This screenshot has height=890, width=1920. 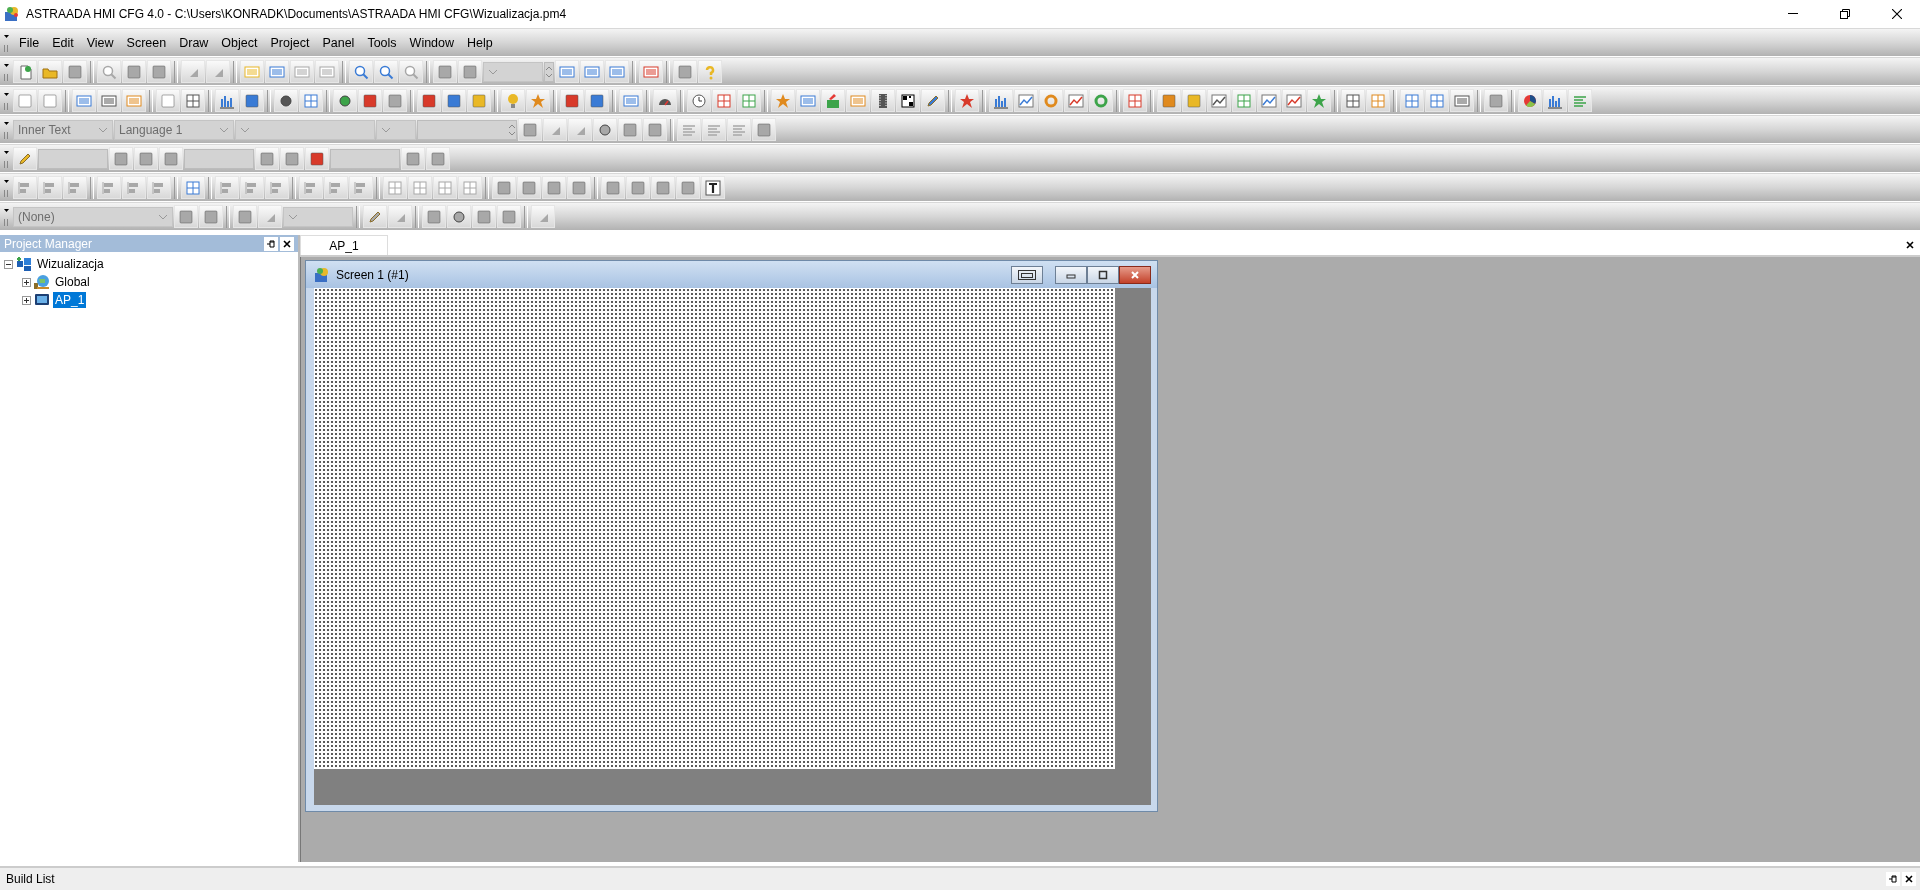 I want to click on menu-item: Draw, so click(x=194, y=42).